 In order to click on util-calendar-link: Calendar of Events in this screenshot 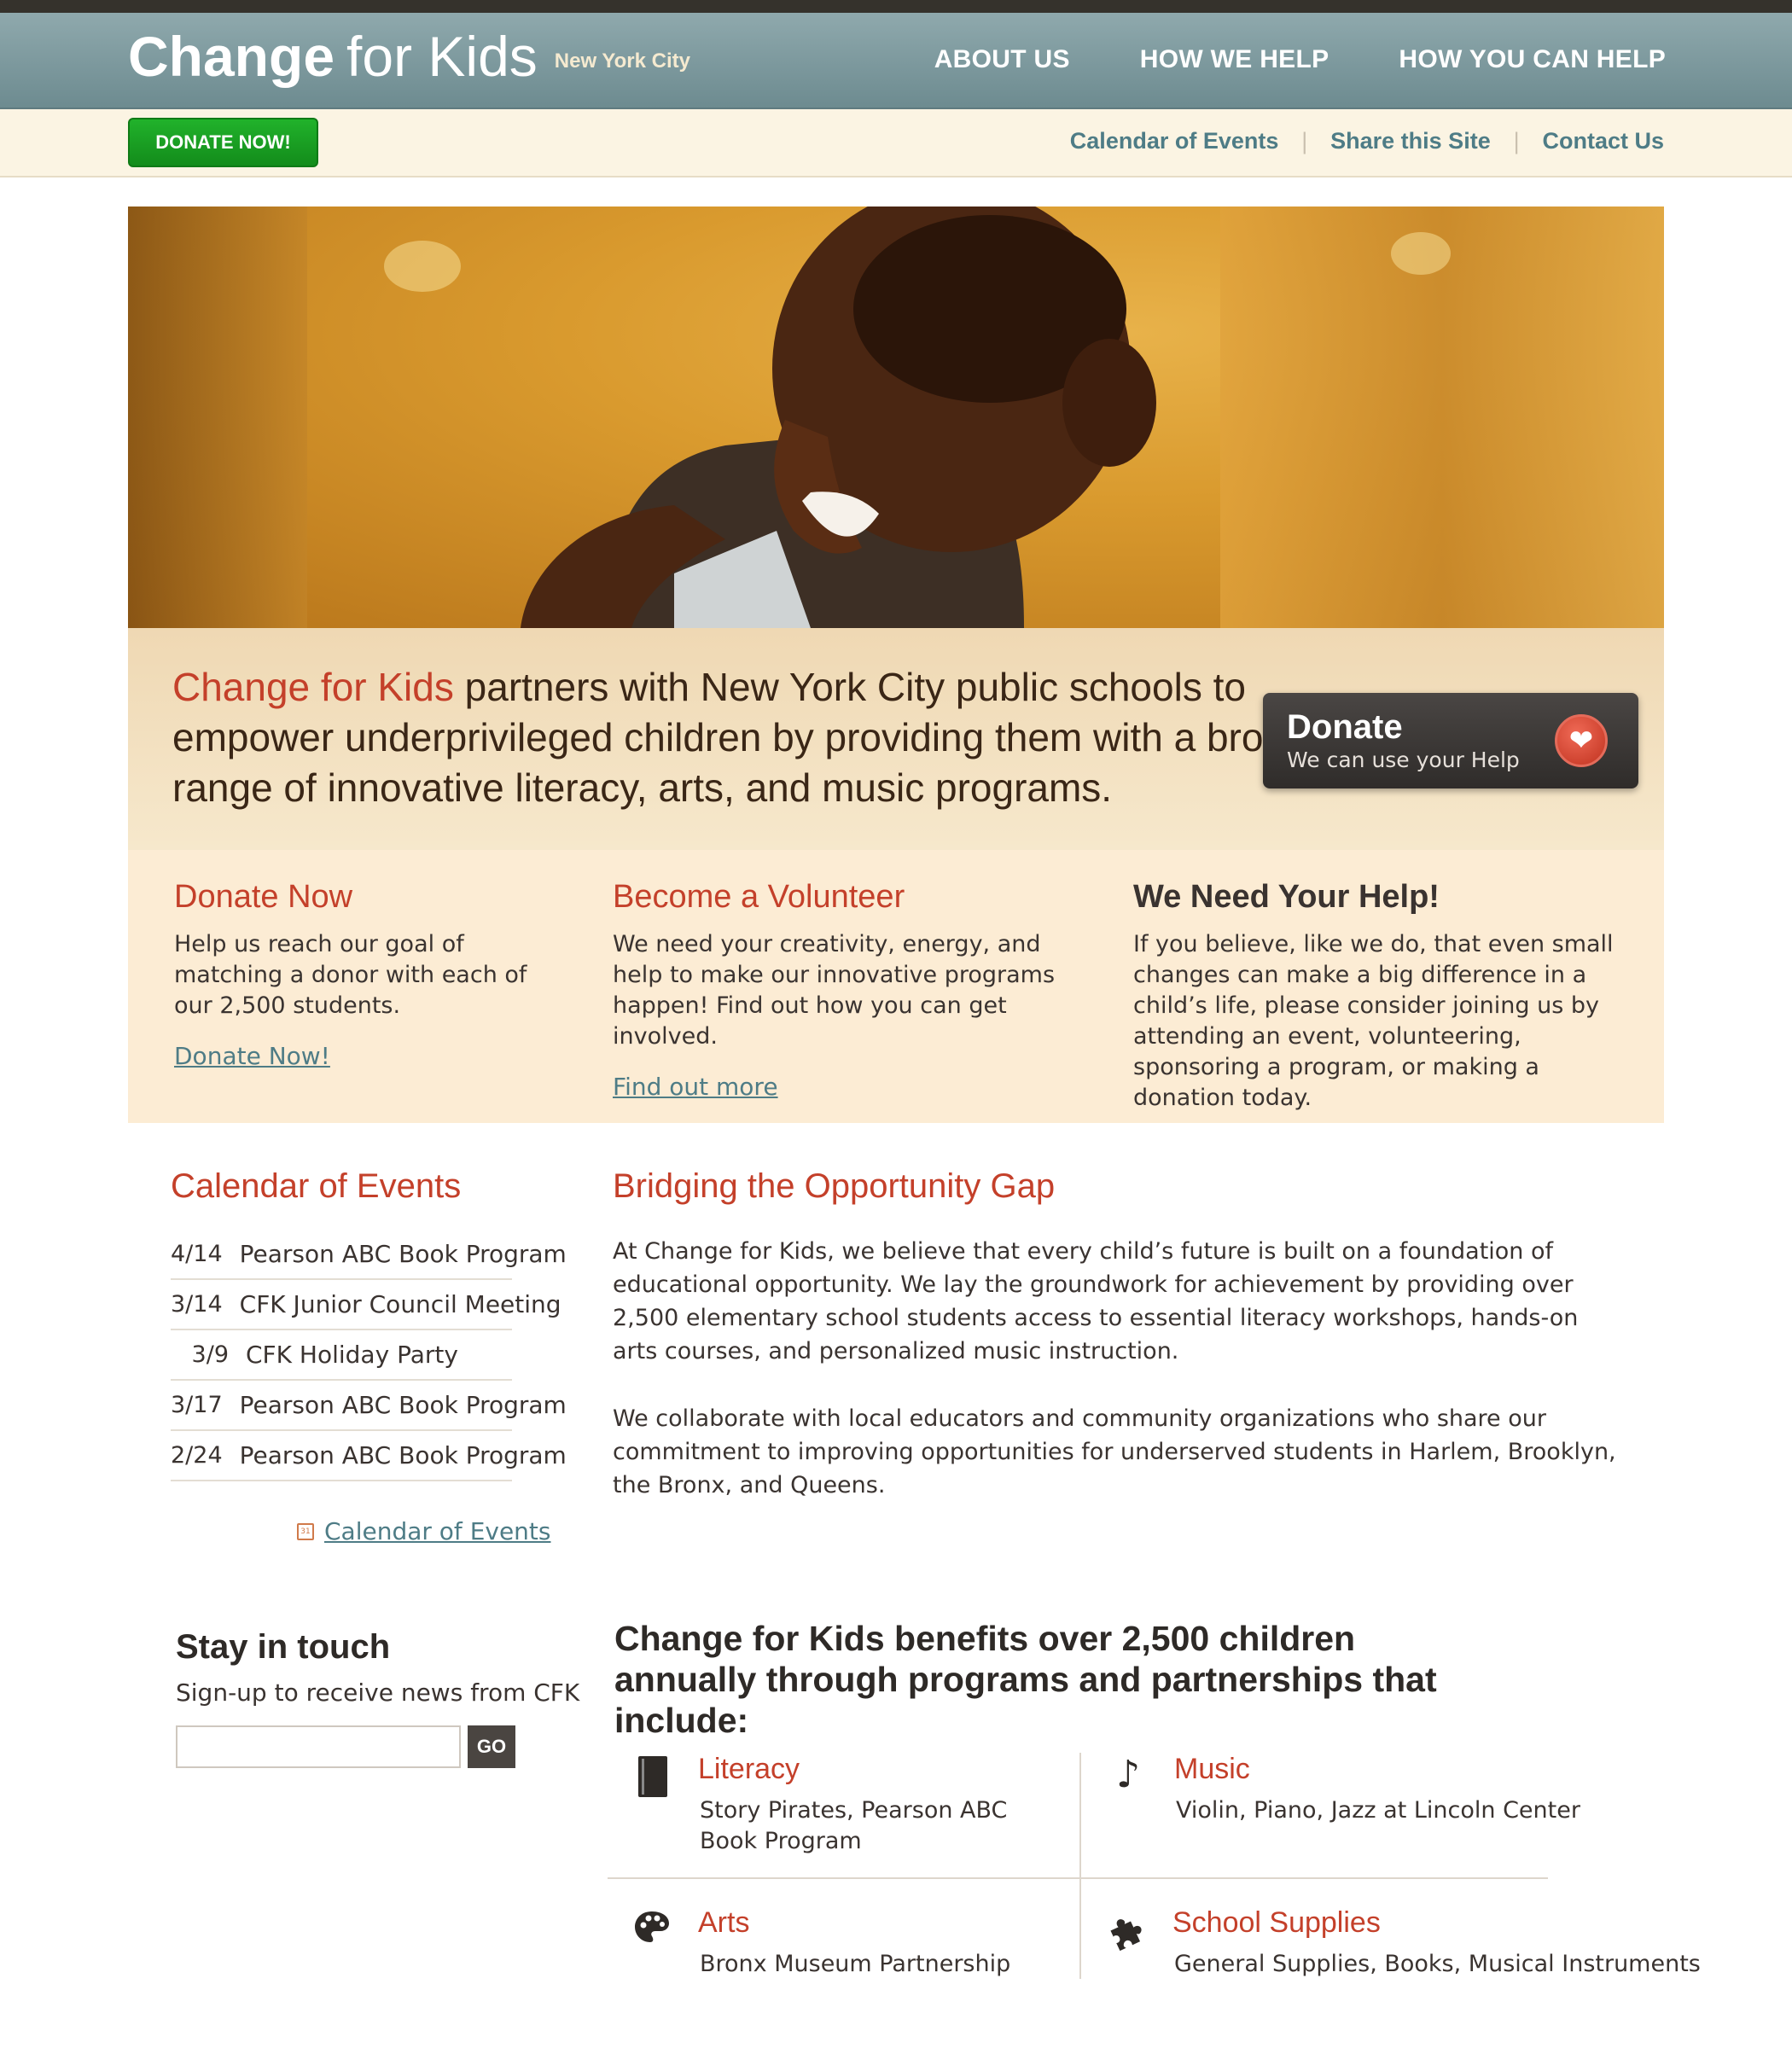, I will do `click(1174, 141)`.